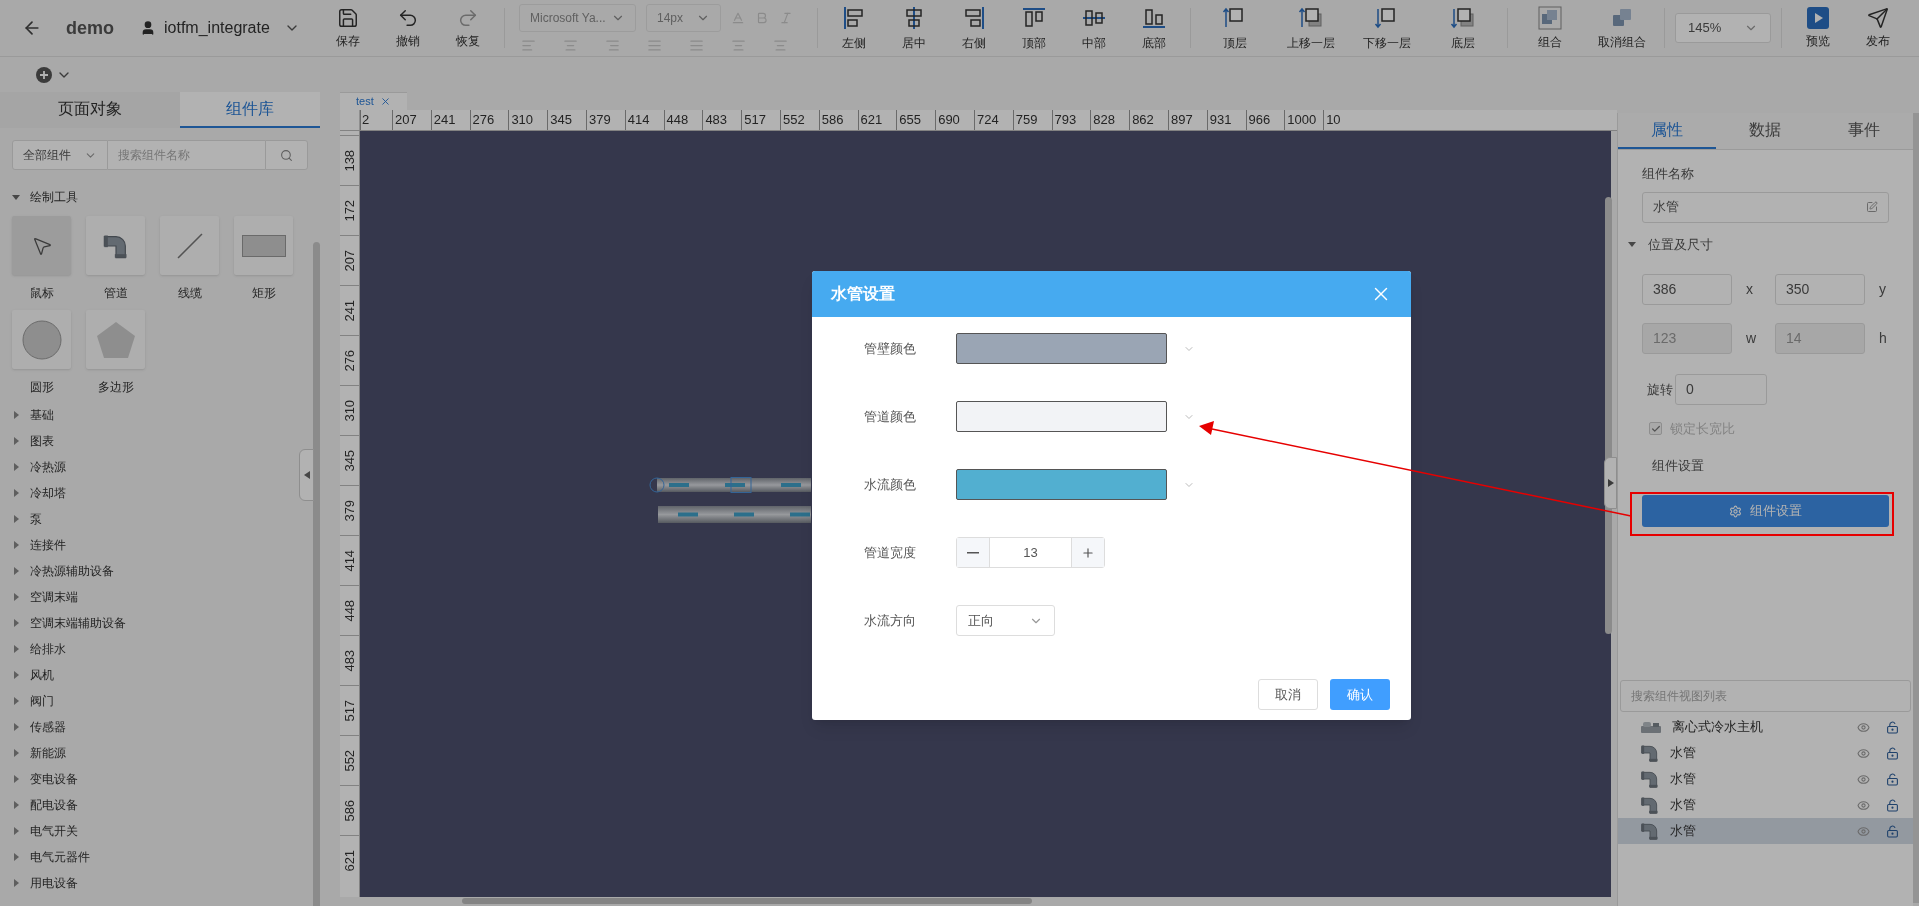  What do you see at coordinates (1765, 131) in the screenshot?
I see `panel-tab: 数据` at bounding box center [1765, 131].